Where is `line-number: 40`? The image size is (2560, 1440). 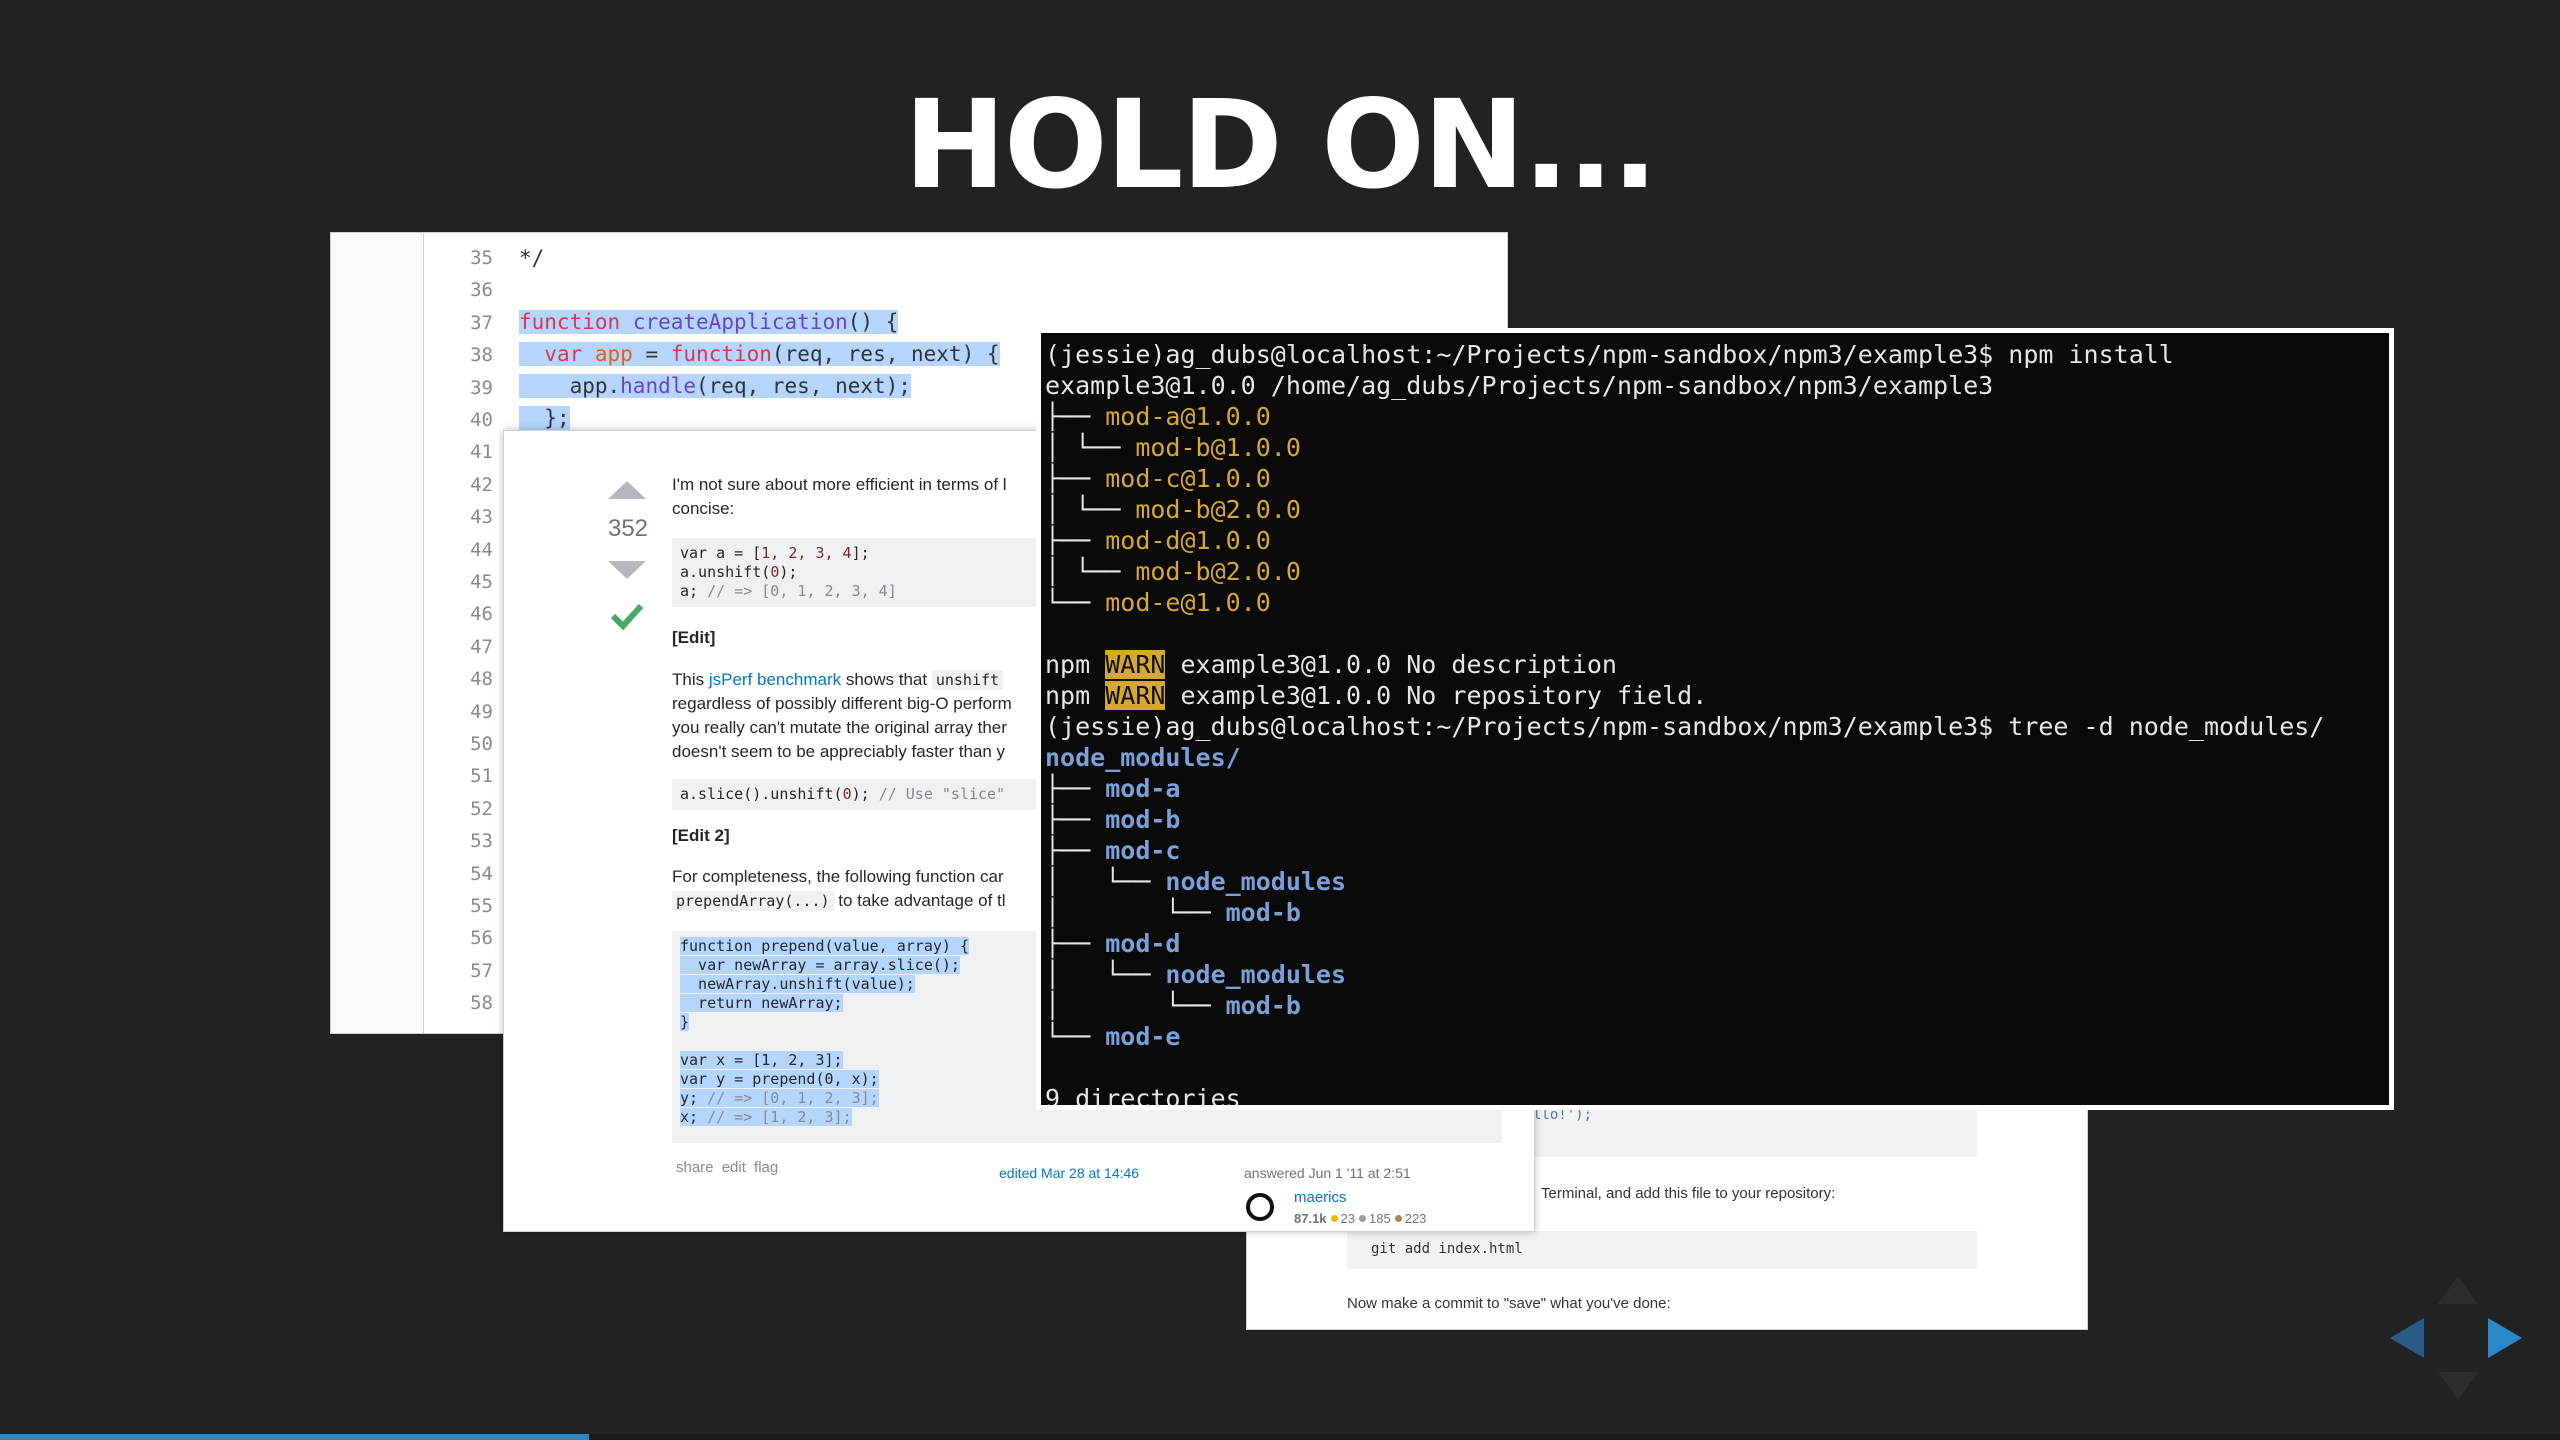
line-number: 40 is located at coordinates (481, 420).